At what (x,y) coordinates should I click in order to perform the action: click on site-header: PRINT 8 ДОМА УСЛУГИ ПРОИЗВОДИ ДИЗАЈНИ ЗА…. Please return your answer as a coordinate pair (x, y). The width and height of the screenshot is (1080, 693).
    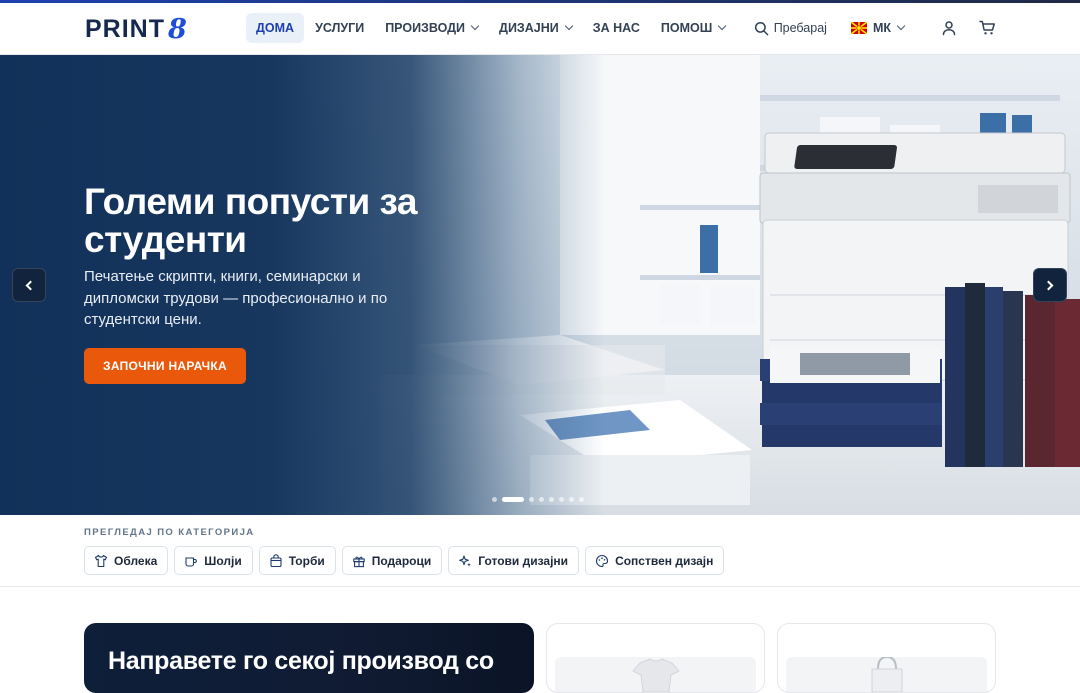
    Looking at the image, I should click on (540, 29).